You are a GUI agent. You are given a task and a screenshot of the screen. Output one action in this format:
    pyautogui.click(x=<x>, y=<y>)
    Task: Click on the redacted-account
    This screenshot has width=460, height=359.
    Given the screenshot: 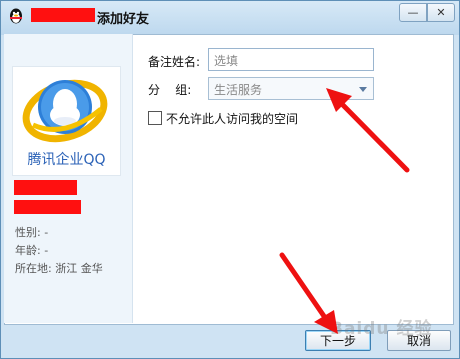 What is the action you would take?
    pyautogui.click(x=47, y=207)
    